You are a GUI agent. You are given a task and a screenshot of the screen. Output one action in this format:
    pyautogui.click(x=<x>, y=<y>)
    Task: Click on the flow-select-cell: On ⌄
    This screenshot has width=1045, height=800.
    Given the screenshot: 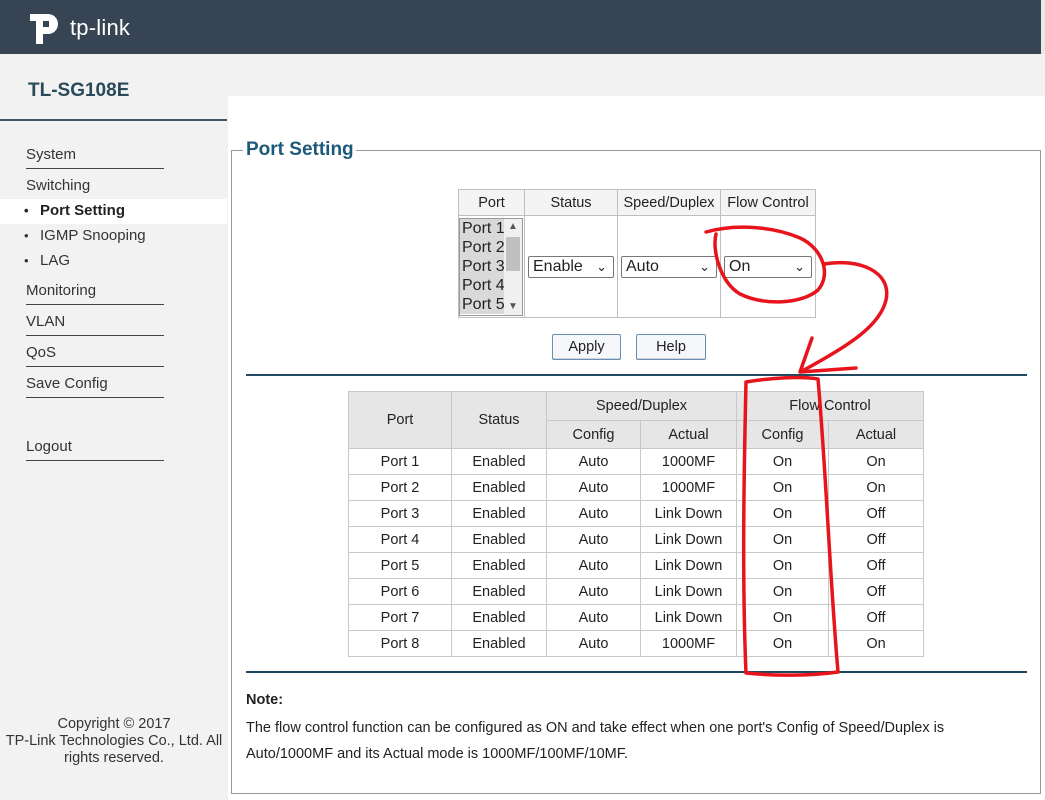 What is the action you would take?
    pyautogui.click(x=768, y=266)
    